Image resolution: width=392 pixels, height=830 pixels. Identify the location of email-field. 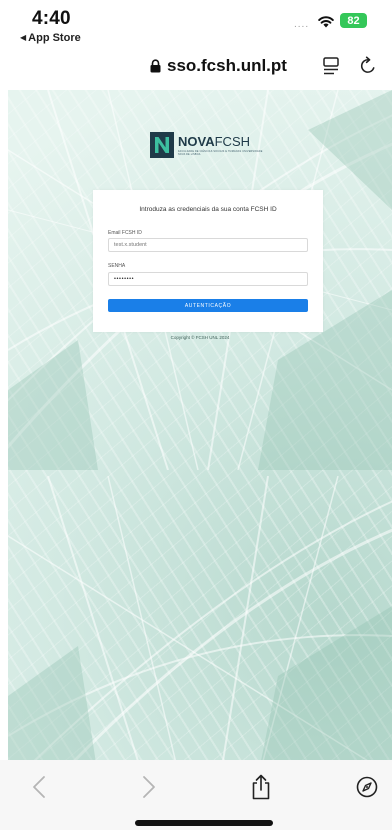
(208, 245).